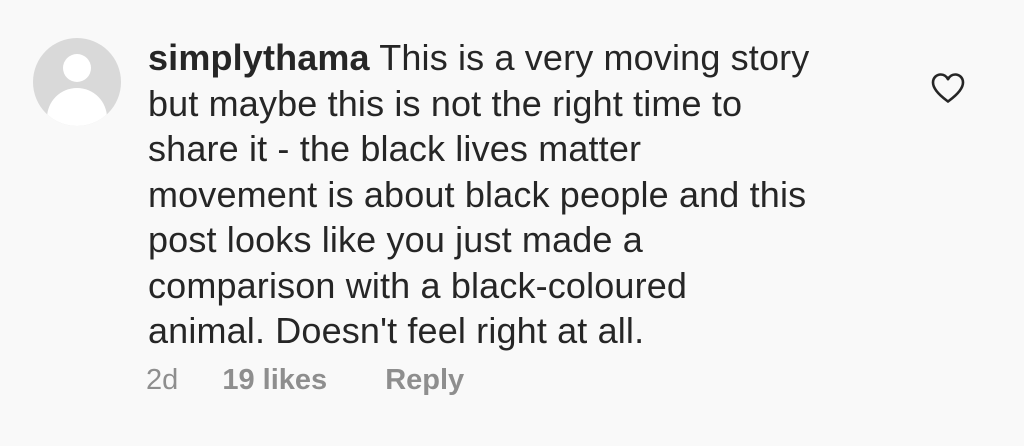  Describe the element at coordinates (259, 57) in the screenshot. I see `comment-username: simplythama` at that location.